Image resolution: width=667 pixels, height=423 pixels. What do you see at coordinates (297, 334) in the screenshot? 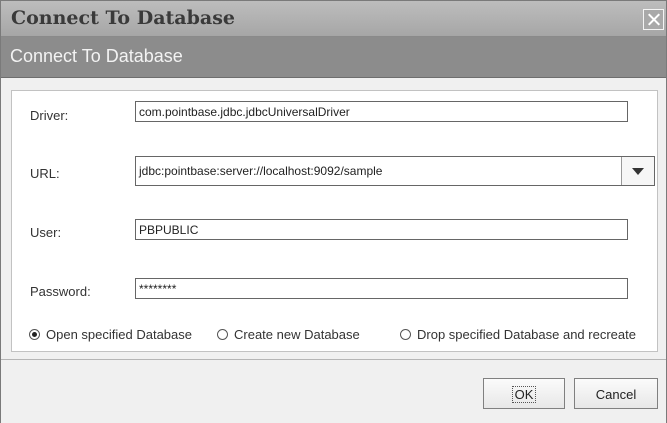
I see `option-create-label: Create new Database` at bounding box center [297, 334].